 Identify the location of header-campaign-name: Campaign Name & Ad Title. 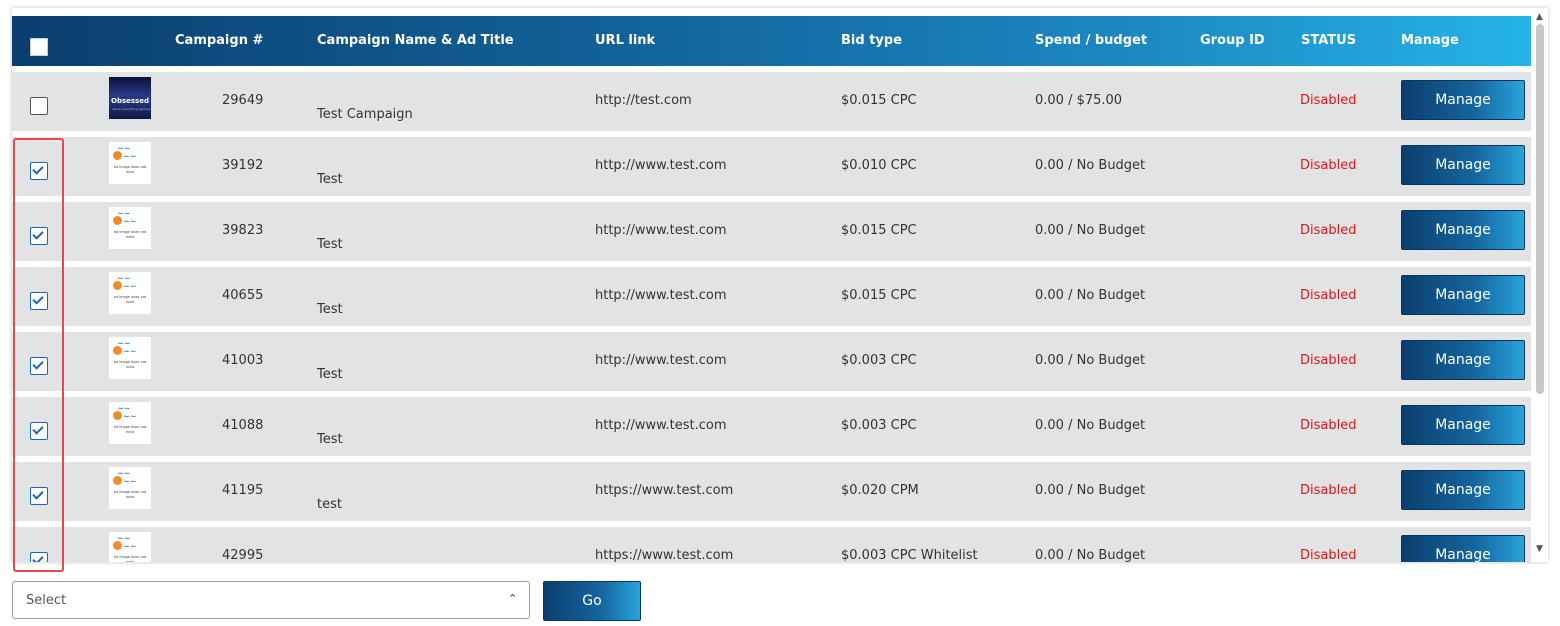
(415, 40).